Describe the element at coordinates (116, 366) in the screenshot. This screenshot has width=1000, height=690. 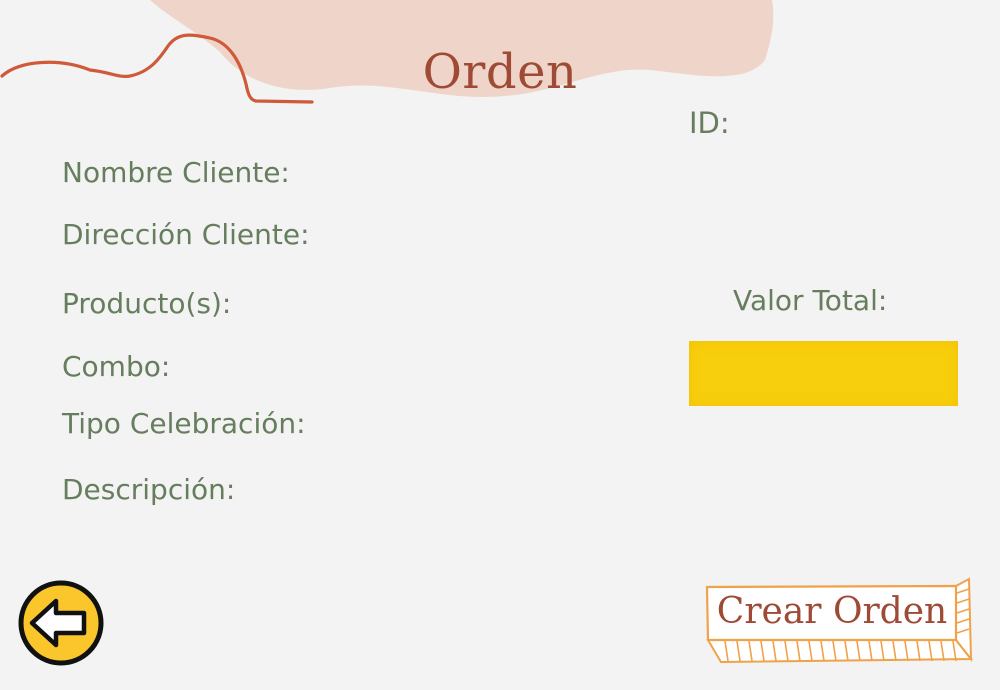
I see `combo-label: Combo:` at that location.